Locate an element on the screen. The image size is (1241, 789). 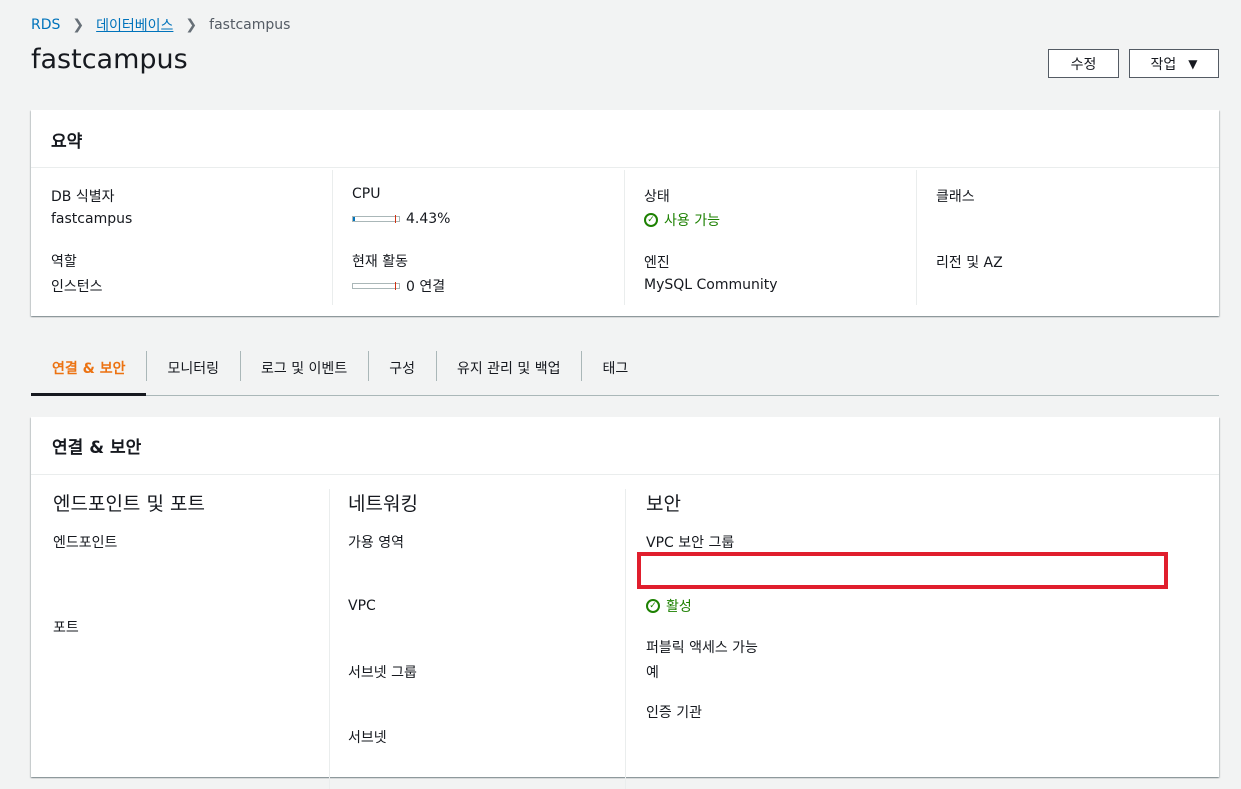
tab-monitoring: 모니터링 is located at coordinates (193, 368).